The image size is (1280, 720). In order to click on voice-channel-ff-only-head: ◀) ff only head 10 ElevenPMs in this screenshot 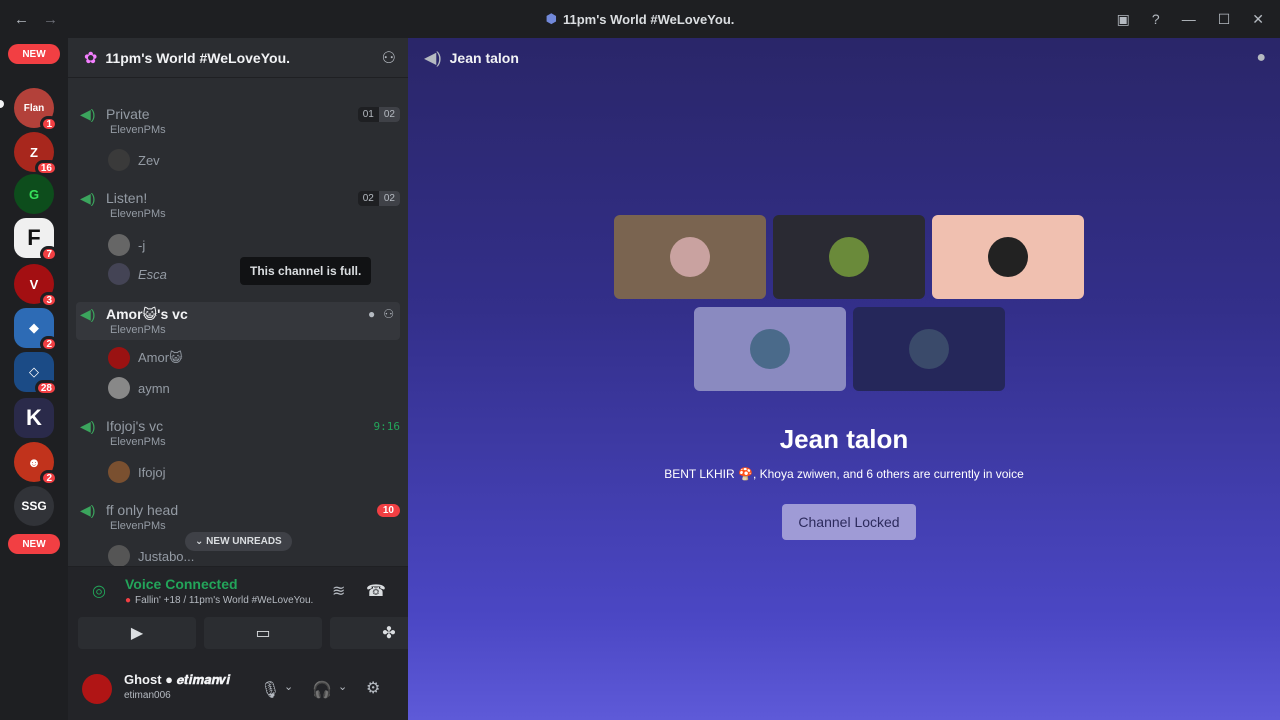, I will do `click(240, 516)`.